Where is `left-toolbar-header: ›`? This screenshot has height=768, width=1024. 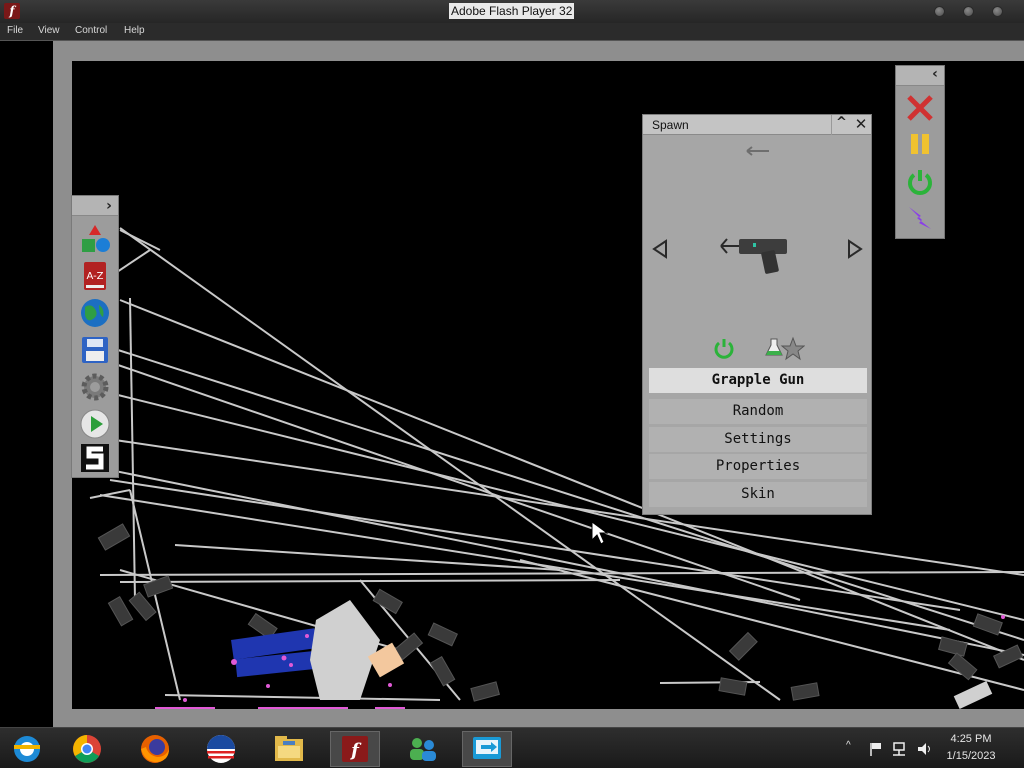
left-toolbar-header: › is located at coordinates (95, 206).